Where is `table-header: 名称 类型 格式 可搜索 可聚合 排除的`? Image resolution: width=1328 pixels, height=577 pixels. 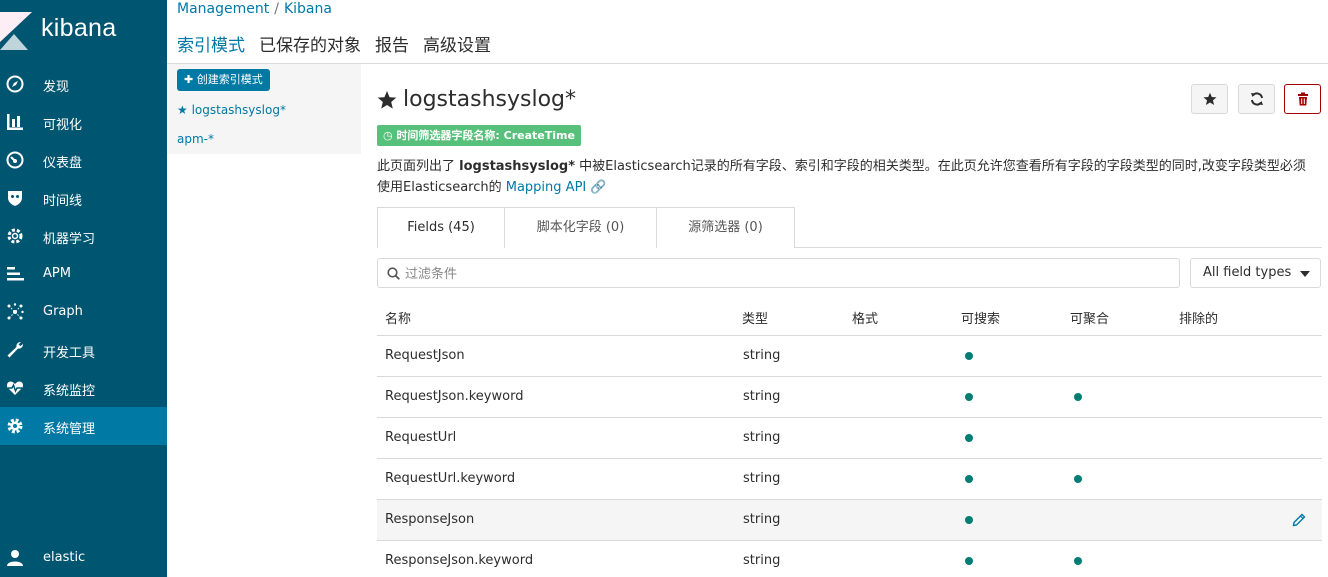
table-header: 名称 类型 格式 可搜索 可聚合 排除的 is located at coordinates (849, 316).